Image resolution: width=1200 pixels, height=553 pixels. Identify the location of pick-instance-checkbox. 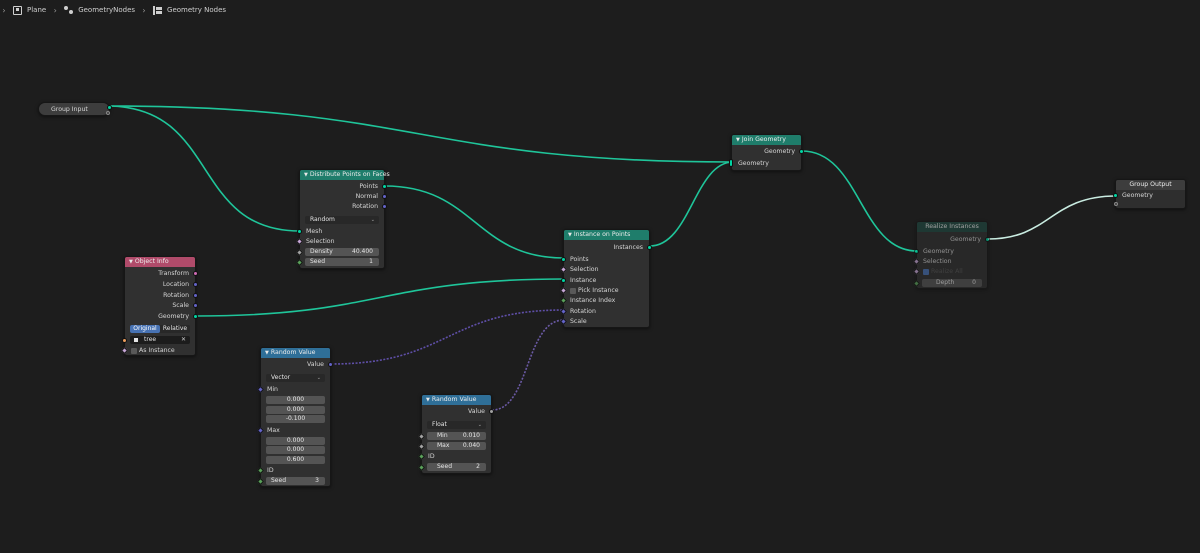
(573, 290).